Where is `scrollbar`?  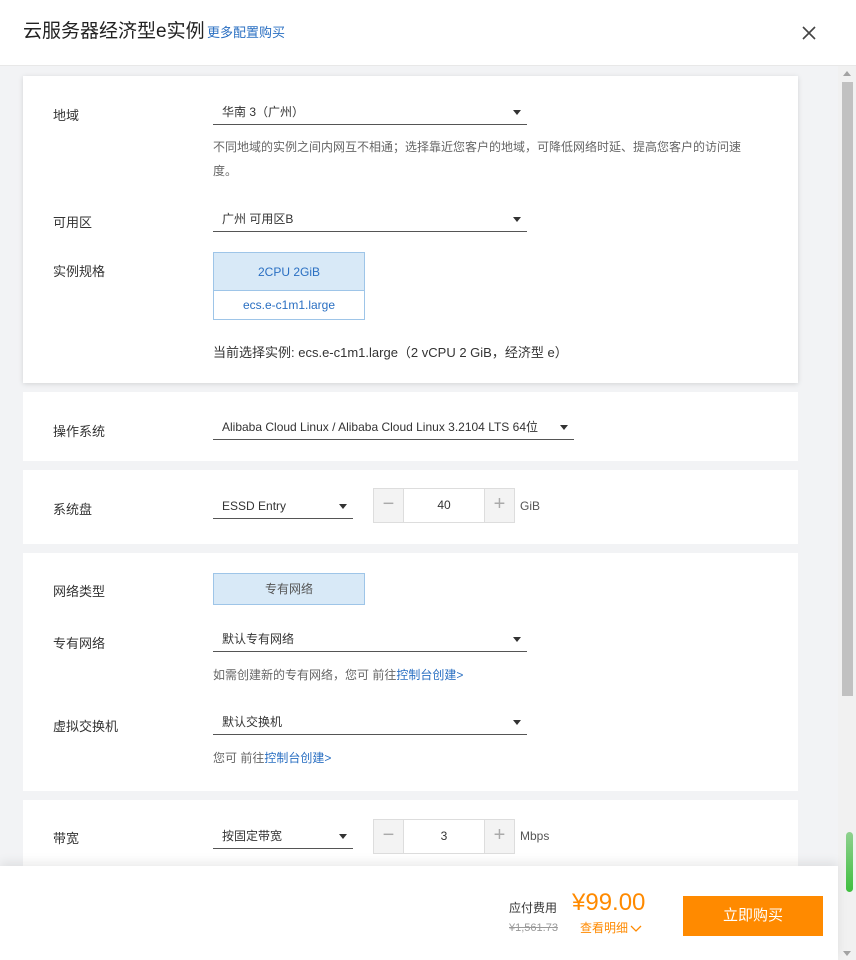
scrollbar is located at coordinates (847, 513).